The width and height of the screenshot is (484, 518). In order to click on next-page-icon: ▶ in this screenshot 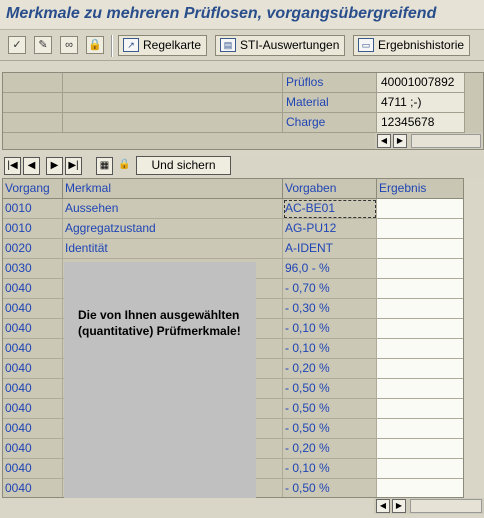, I will do `click(54, 166)`.